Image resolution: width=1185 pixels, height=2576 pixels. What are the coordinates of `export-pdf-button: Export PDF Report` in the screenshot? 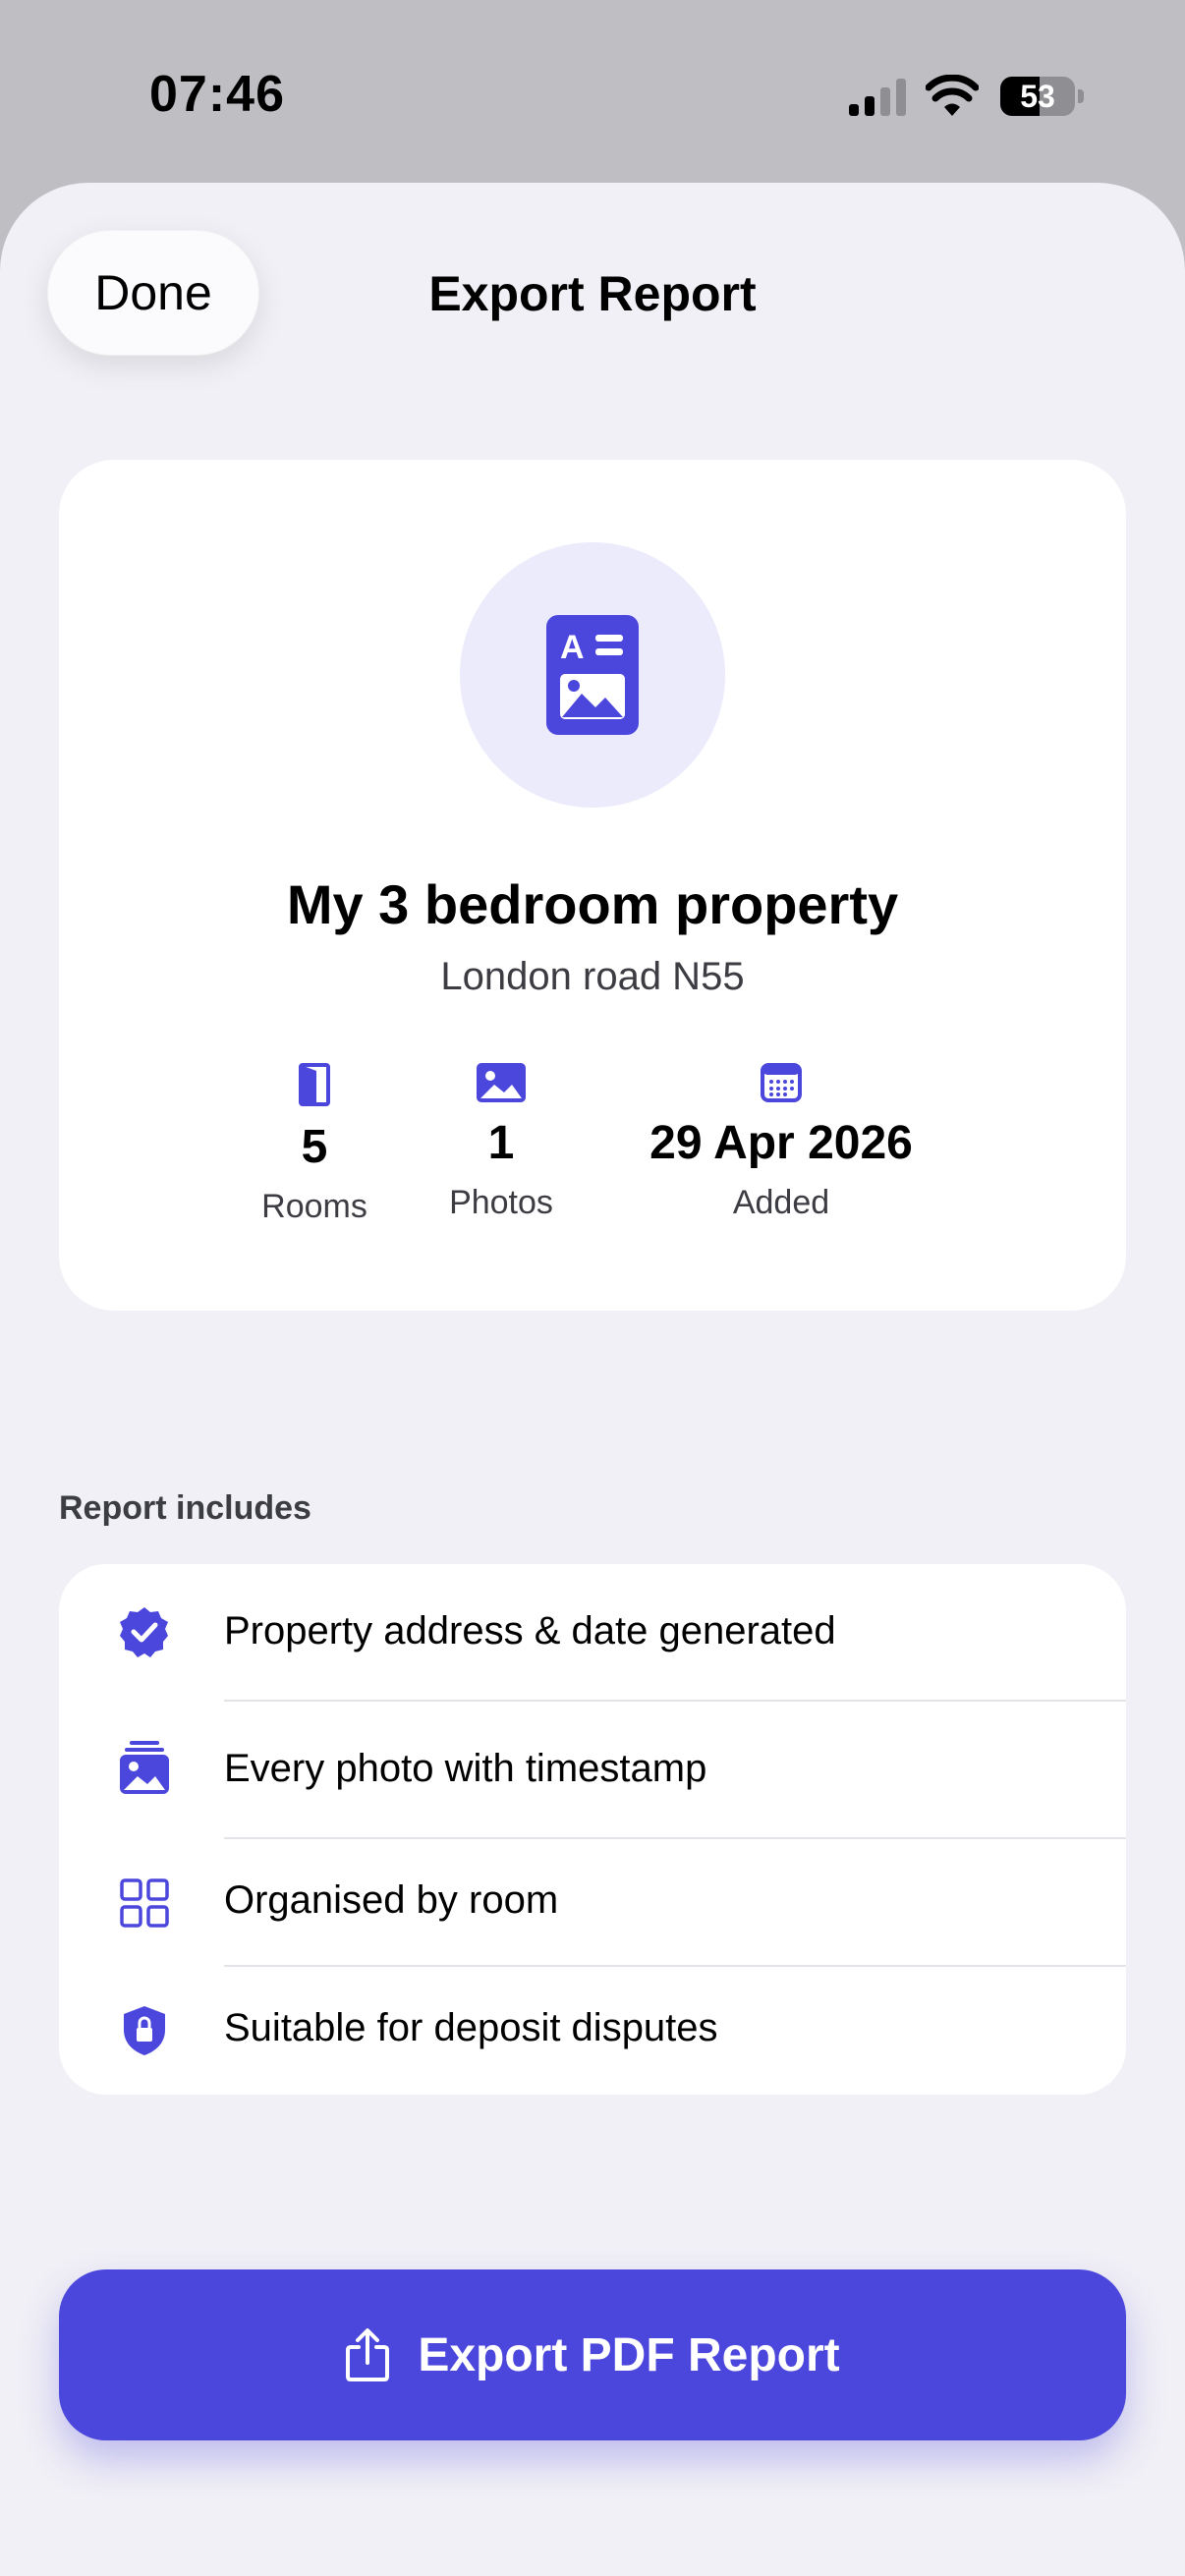 It's located at (592, 2354).